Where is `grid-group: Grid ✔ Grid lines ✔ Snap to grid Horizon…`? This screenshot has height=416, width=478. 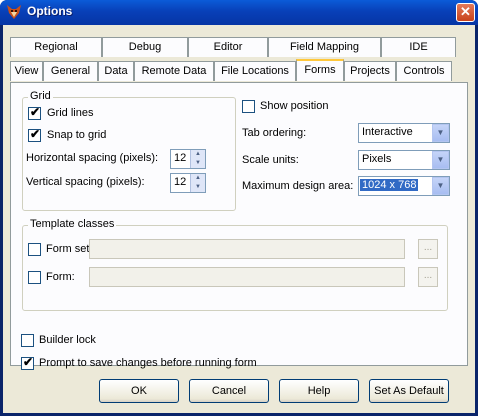
grid-group: Grid ✔ Grid lines ✔ Snap to grid Horizon… is located at coordinates (129, 150).